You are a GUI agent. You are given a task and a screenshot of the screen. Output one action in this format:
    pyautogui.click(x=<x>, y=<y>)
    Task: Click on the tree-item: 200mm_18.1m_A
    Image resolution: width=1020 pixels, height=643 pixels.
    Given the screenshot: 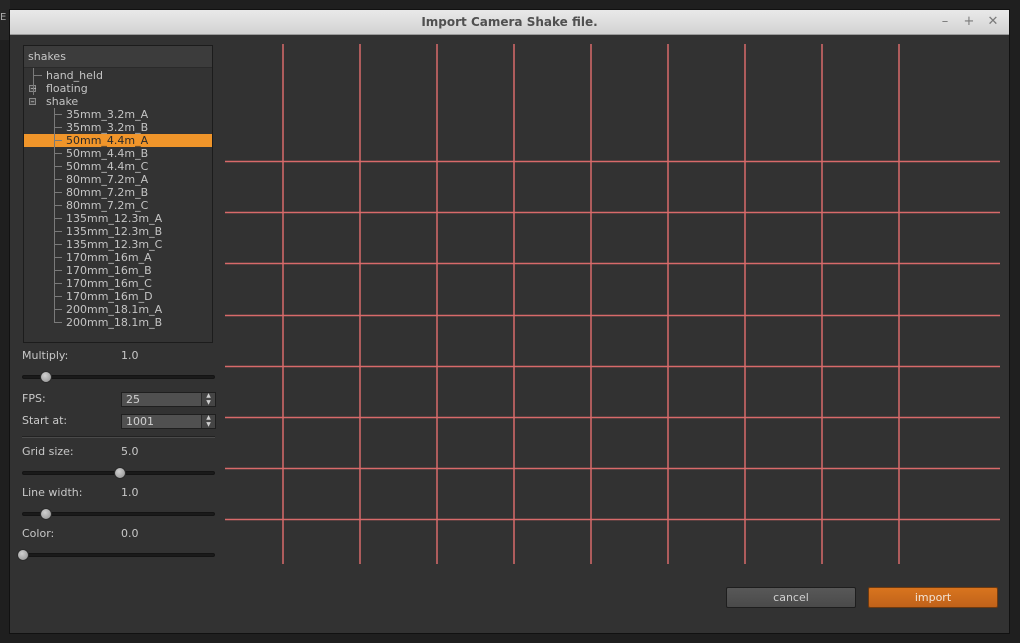 What is the action you would take?
    pyautogui.click(x=118, y=309)
    